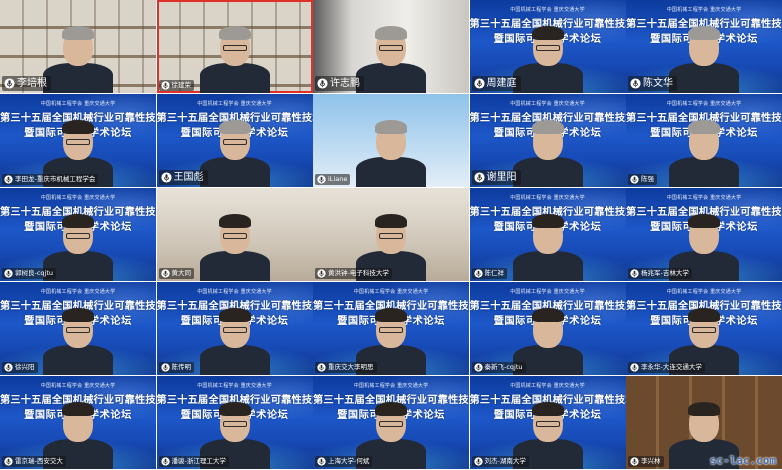  I want to click on video-tile: 徐建荣, so click(234, 46).